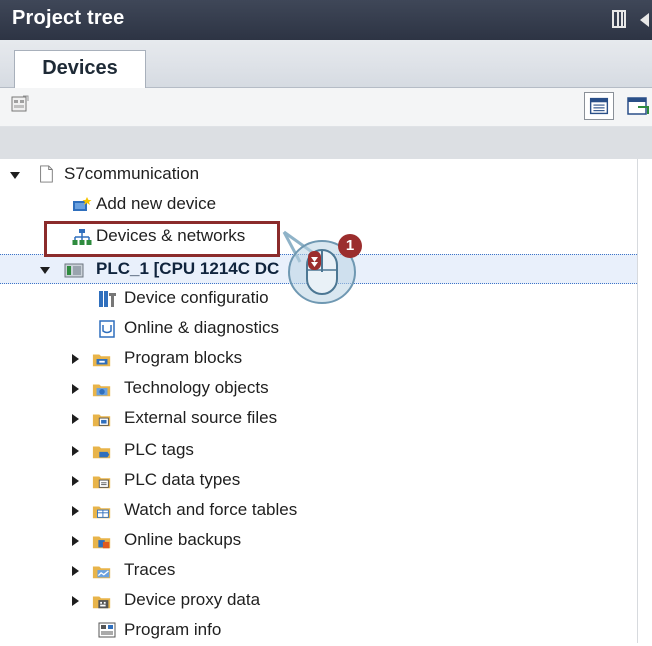  What do you see at coordinates (183, 539) in the screenshot?
I see `tree-label-online-backups: Online backups` at bounding box center [183, 539].